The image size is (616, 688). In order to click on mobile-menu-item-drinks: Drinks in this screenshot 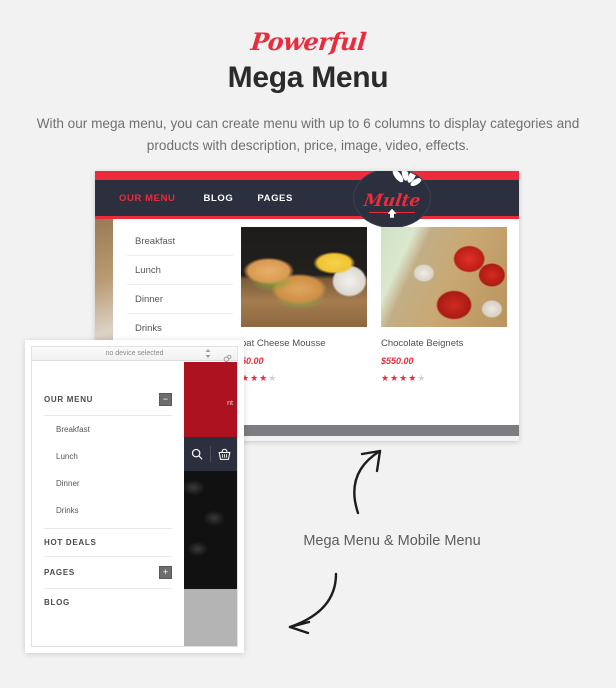, I will do `click(108, 510)`.